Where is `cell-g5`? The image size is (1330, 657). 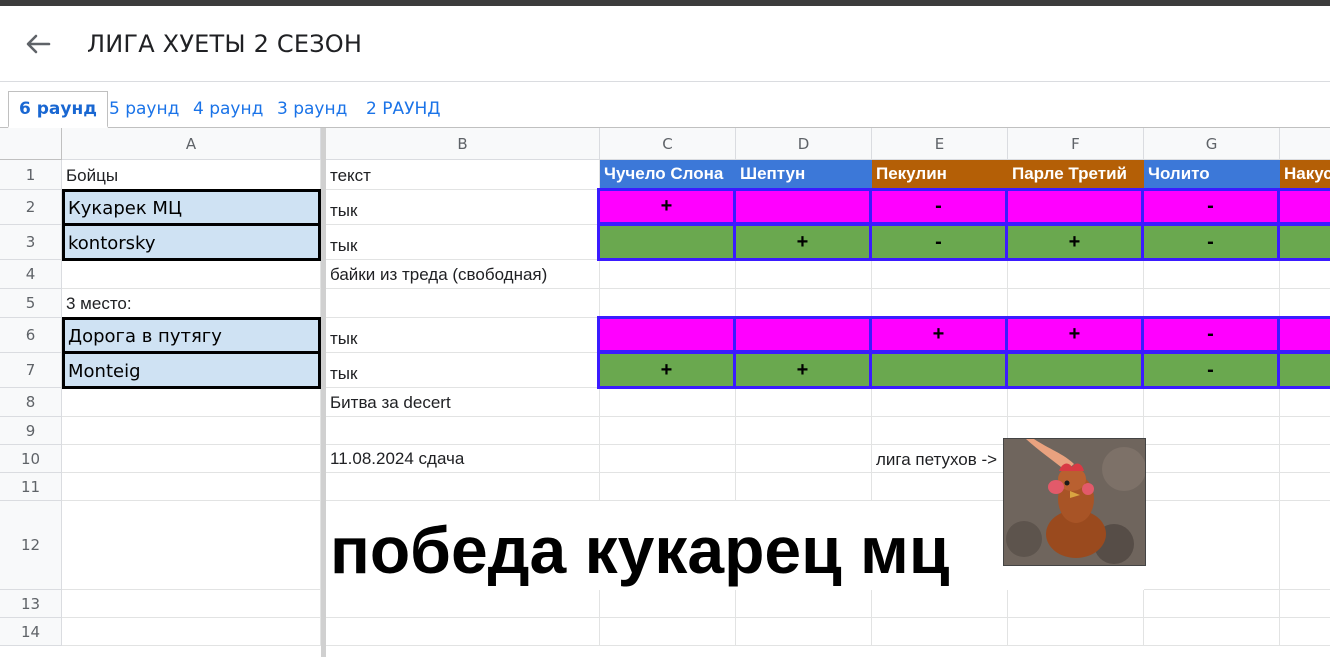 cell-g5 is located at coordinates (1212, 303).